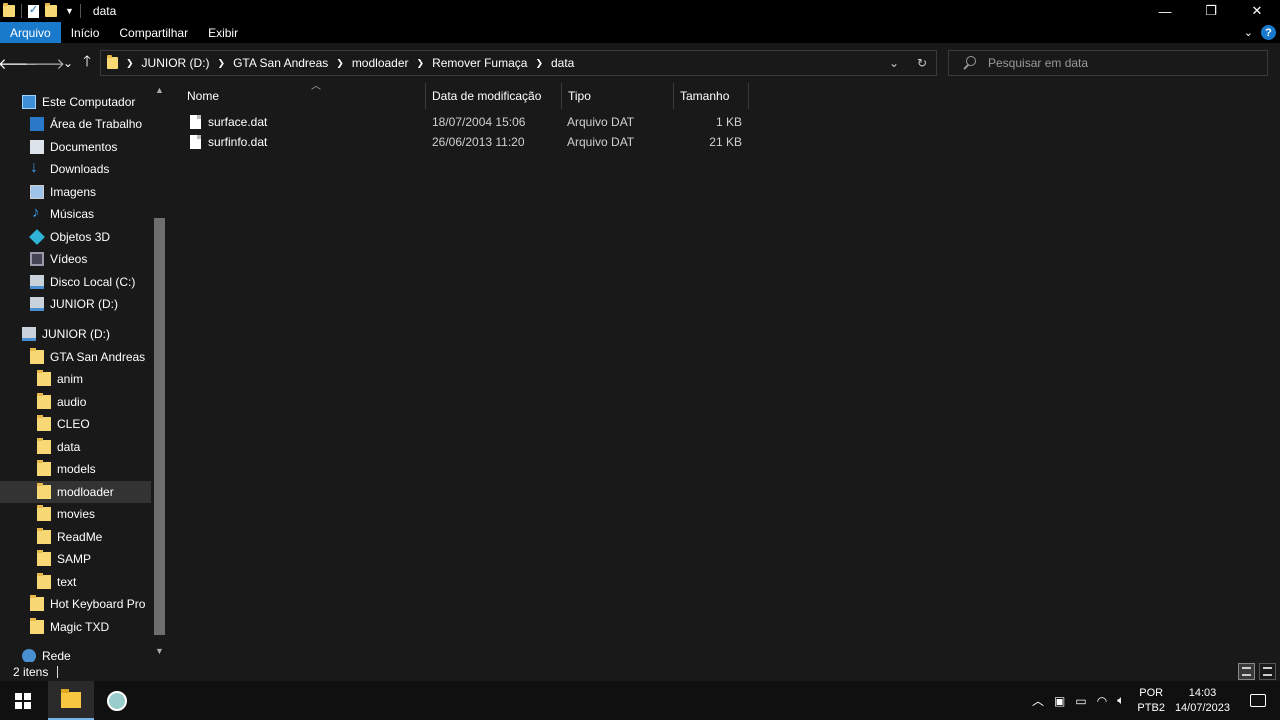 This screenshot has width=1280, height=720. Describe the element at coordinates (894, 63) in the screenshot. I see `address-history-chevron-icon: ⌄` at that location.